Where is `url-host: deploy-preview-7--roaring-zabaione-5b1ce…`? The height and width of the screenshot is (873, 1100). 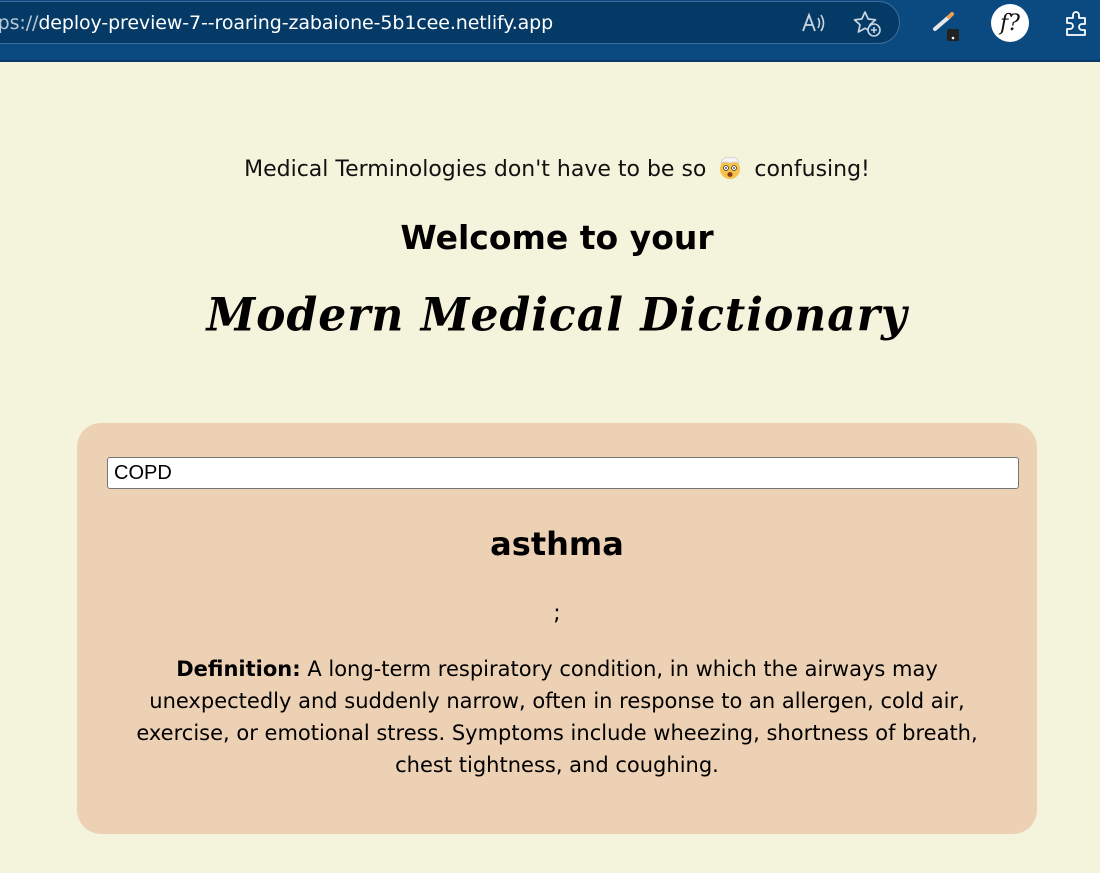 url-host: deploy-preview-7--roaring-zabaione-5b1ce… is located at coordinates (296, 23).